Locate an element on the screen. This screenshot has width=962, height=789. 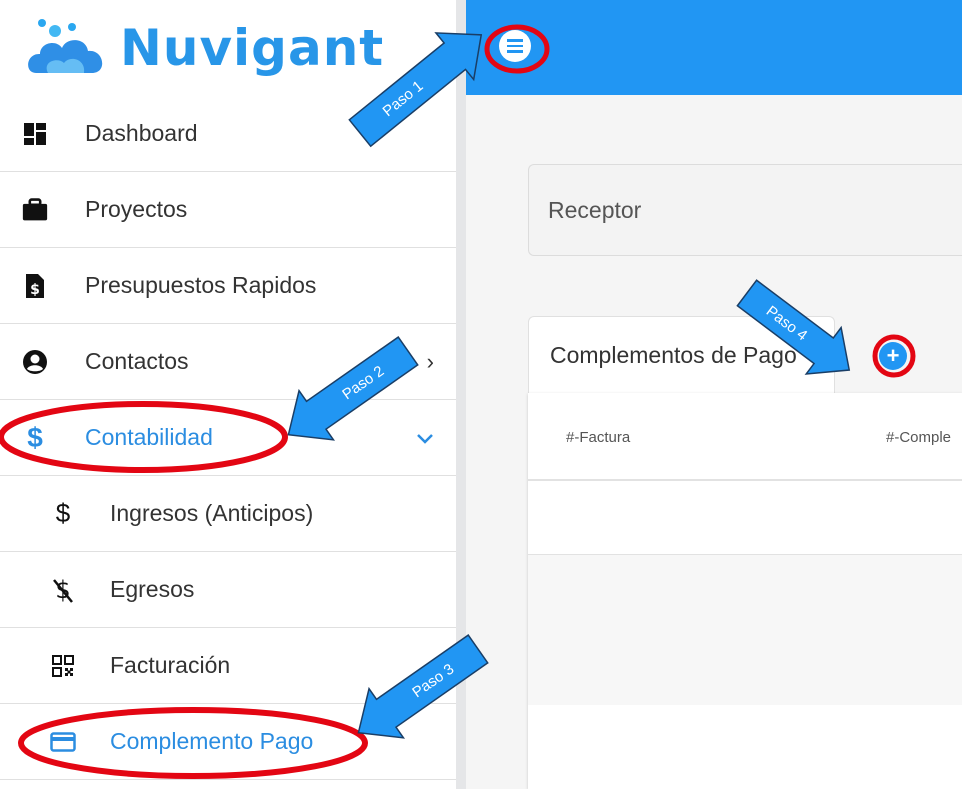
hamburger-menu-button is located at coordinates (515, 46).